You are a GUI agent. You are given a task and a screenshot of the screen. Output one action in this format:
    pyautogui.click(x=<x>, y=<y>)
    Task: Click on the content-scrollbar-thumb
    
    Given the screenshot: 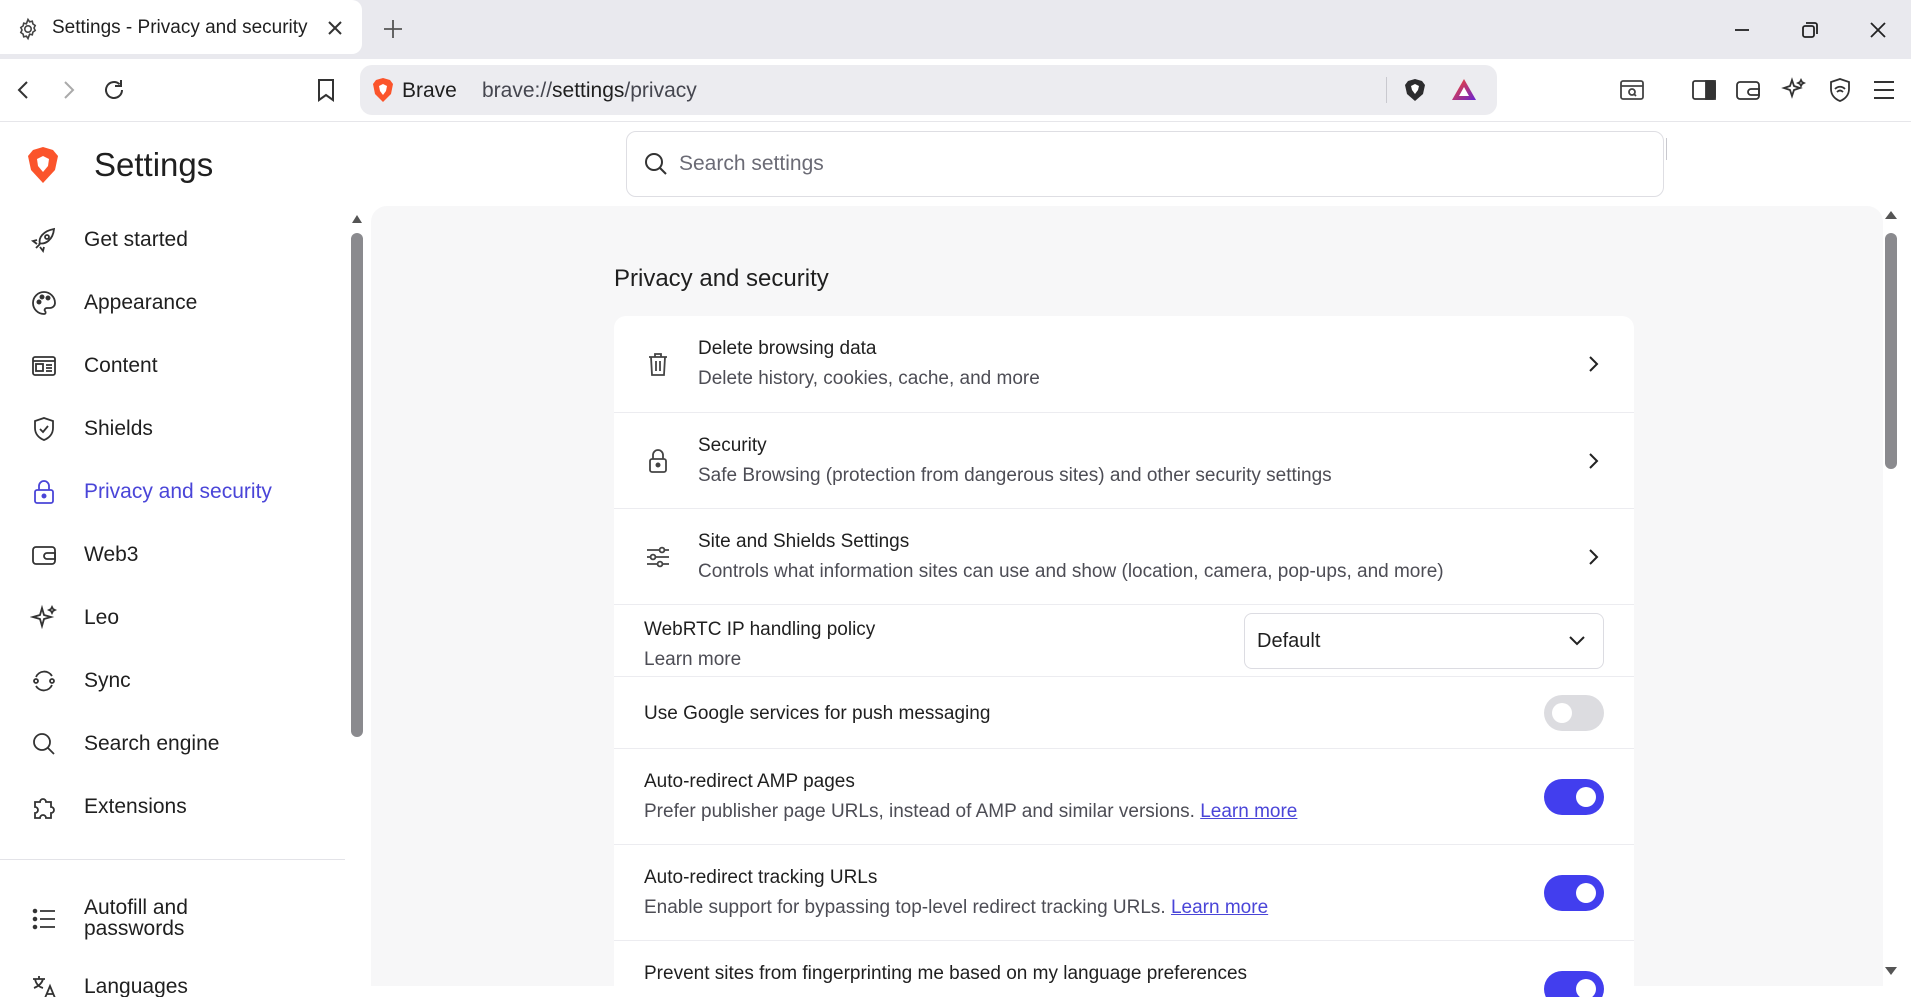 What is the action you would take?
    pyautogui.click(x=1891, y=351)
    